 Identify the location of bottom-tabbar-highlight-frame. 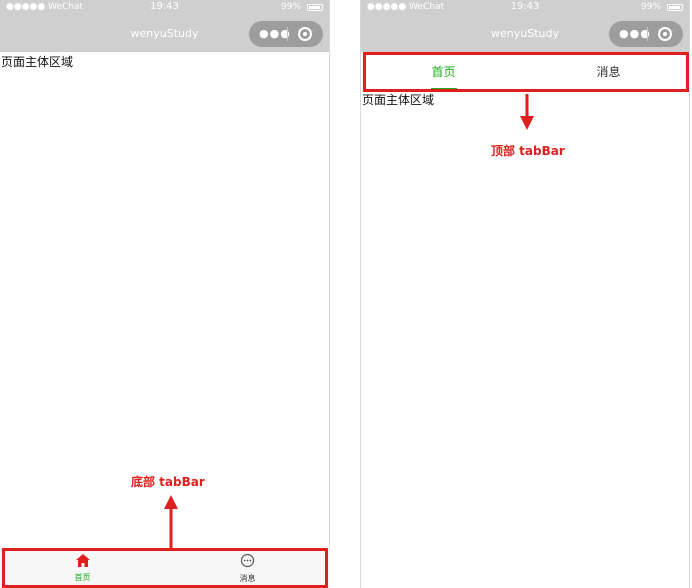
(165, 568).